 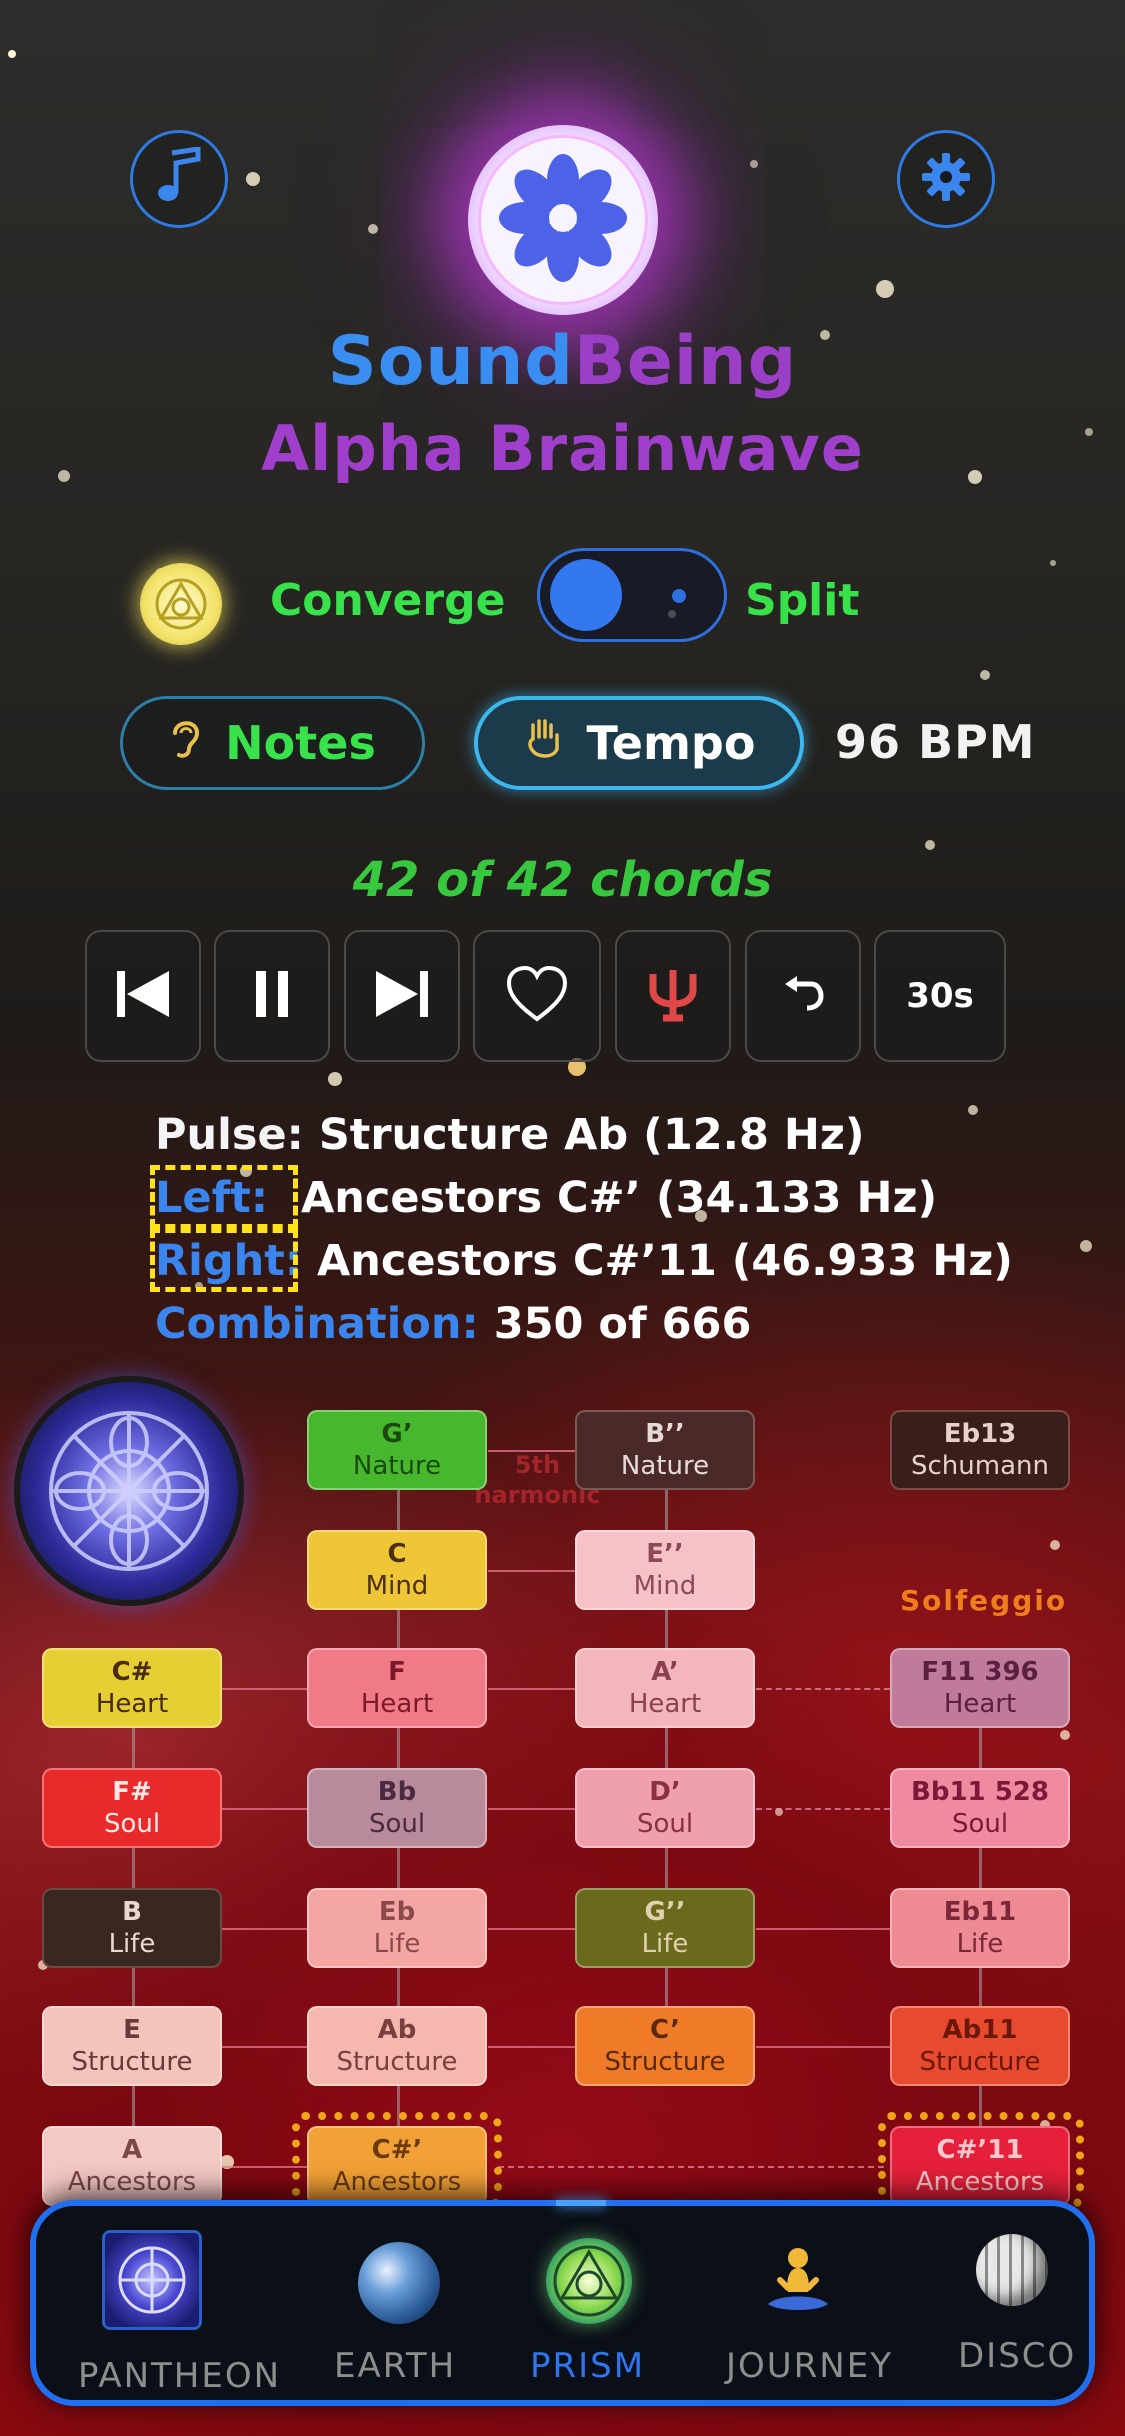 What do you see at coordinates (802, 600) in the screenshot?
I see `split-label: Split` at bounding box center [802, 600].